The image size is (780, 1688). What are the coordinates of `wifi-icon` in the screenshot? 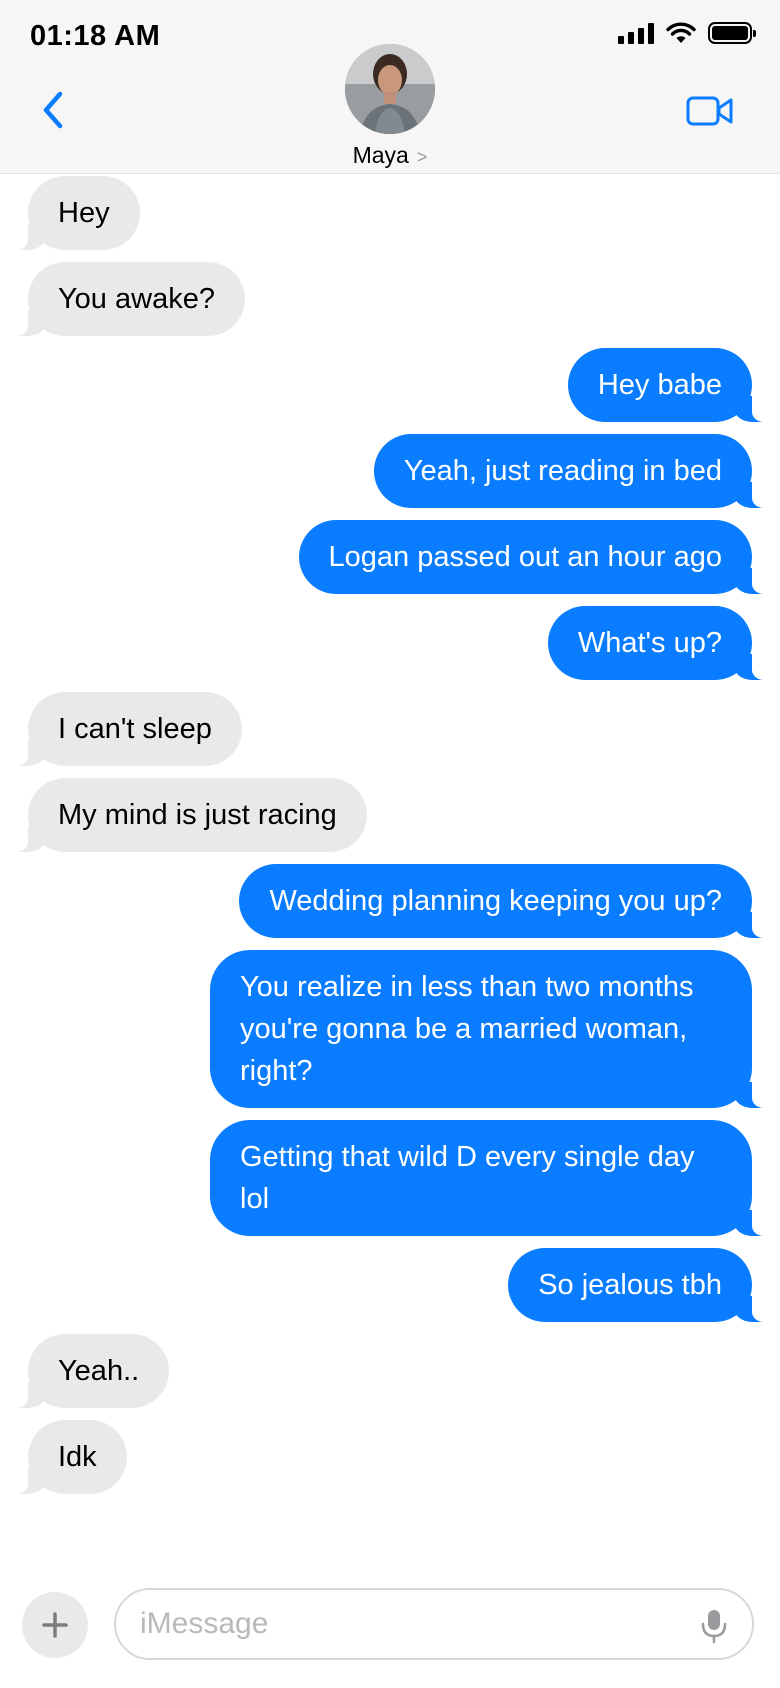 It's located at (681, 32).